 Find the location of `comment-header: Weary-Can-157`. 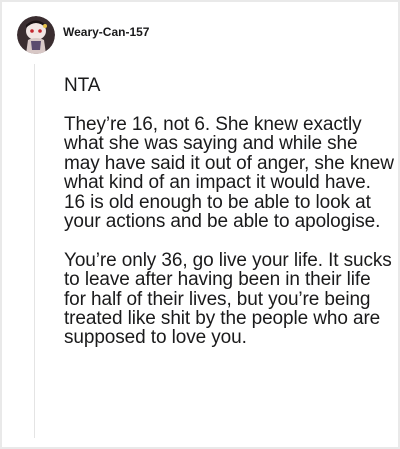

comment-header: Weary-Can-157 is located at coordinates (83, 35).